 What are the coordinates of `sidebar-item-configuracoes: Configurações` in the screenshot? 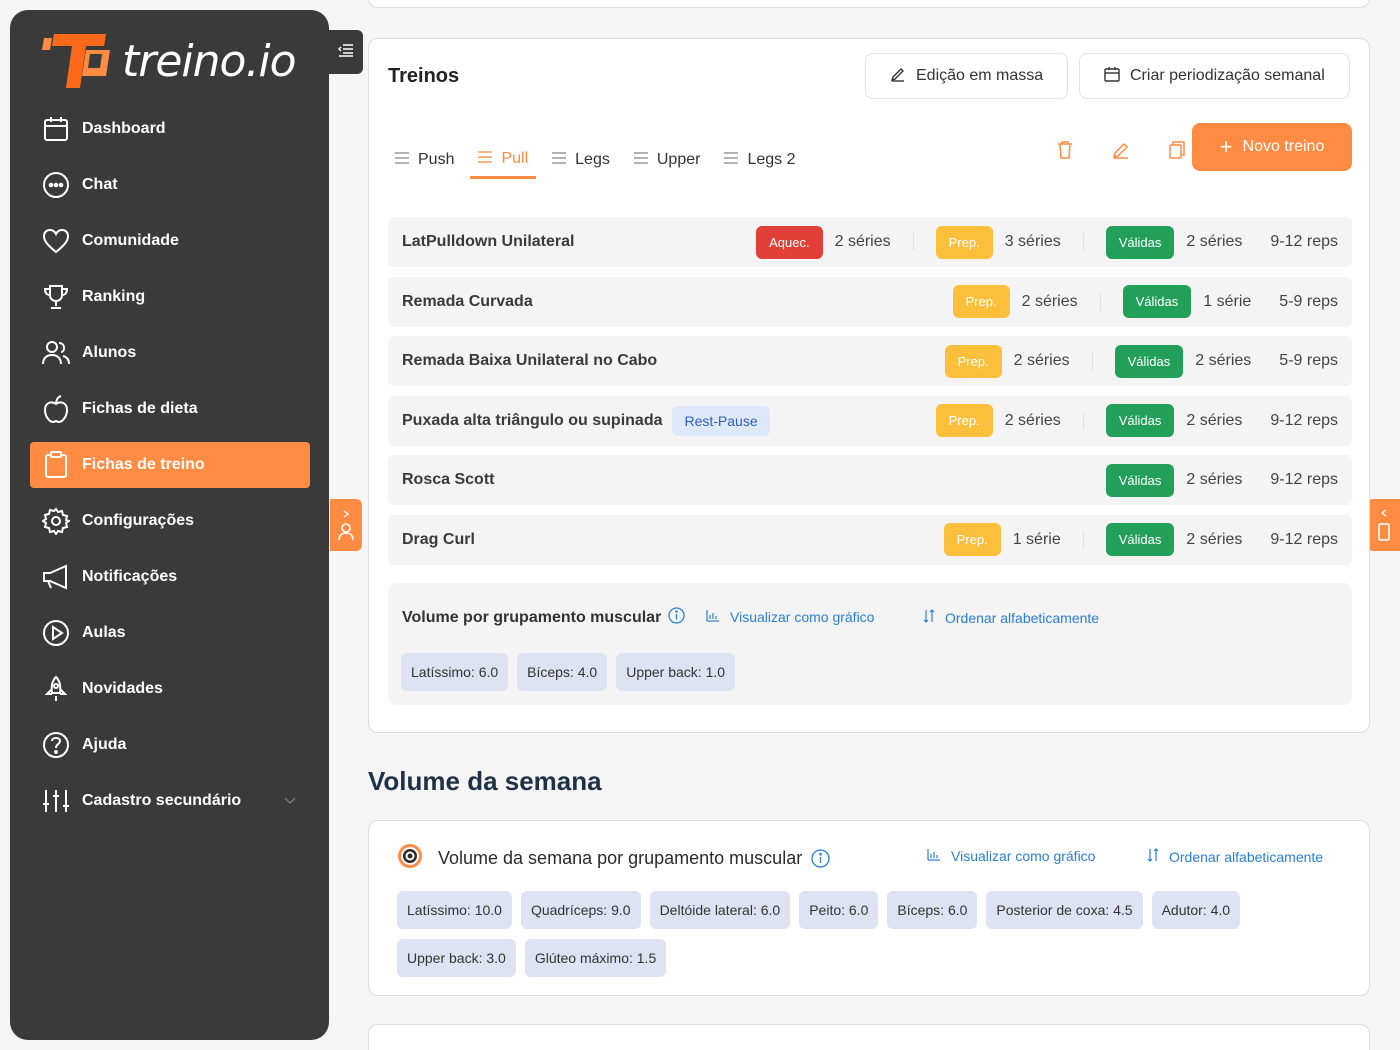 It's located at (170, 521).